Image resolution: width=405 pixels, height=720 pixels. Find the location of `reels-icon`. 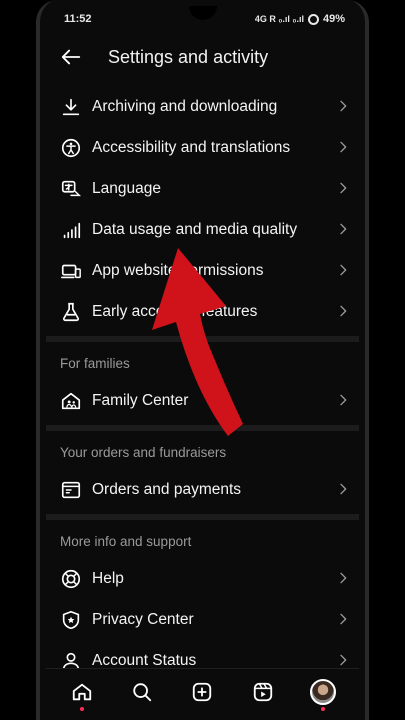

reels-icon is located at coordinates (262, 691).